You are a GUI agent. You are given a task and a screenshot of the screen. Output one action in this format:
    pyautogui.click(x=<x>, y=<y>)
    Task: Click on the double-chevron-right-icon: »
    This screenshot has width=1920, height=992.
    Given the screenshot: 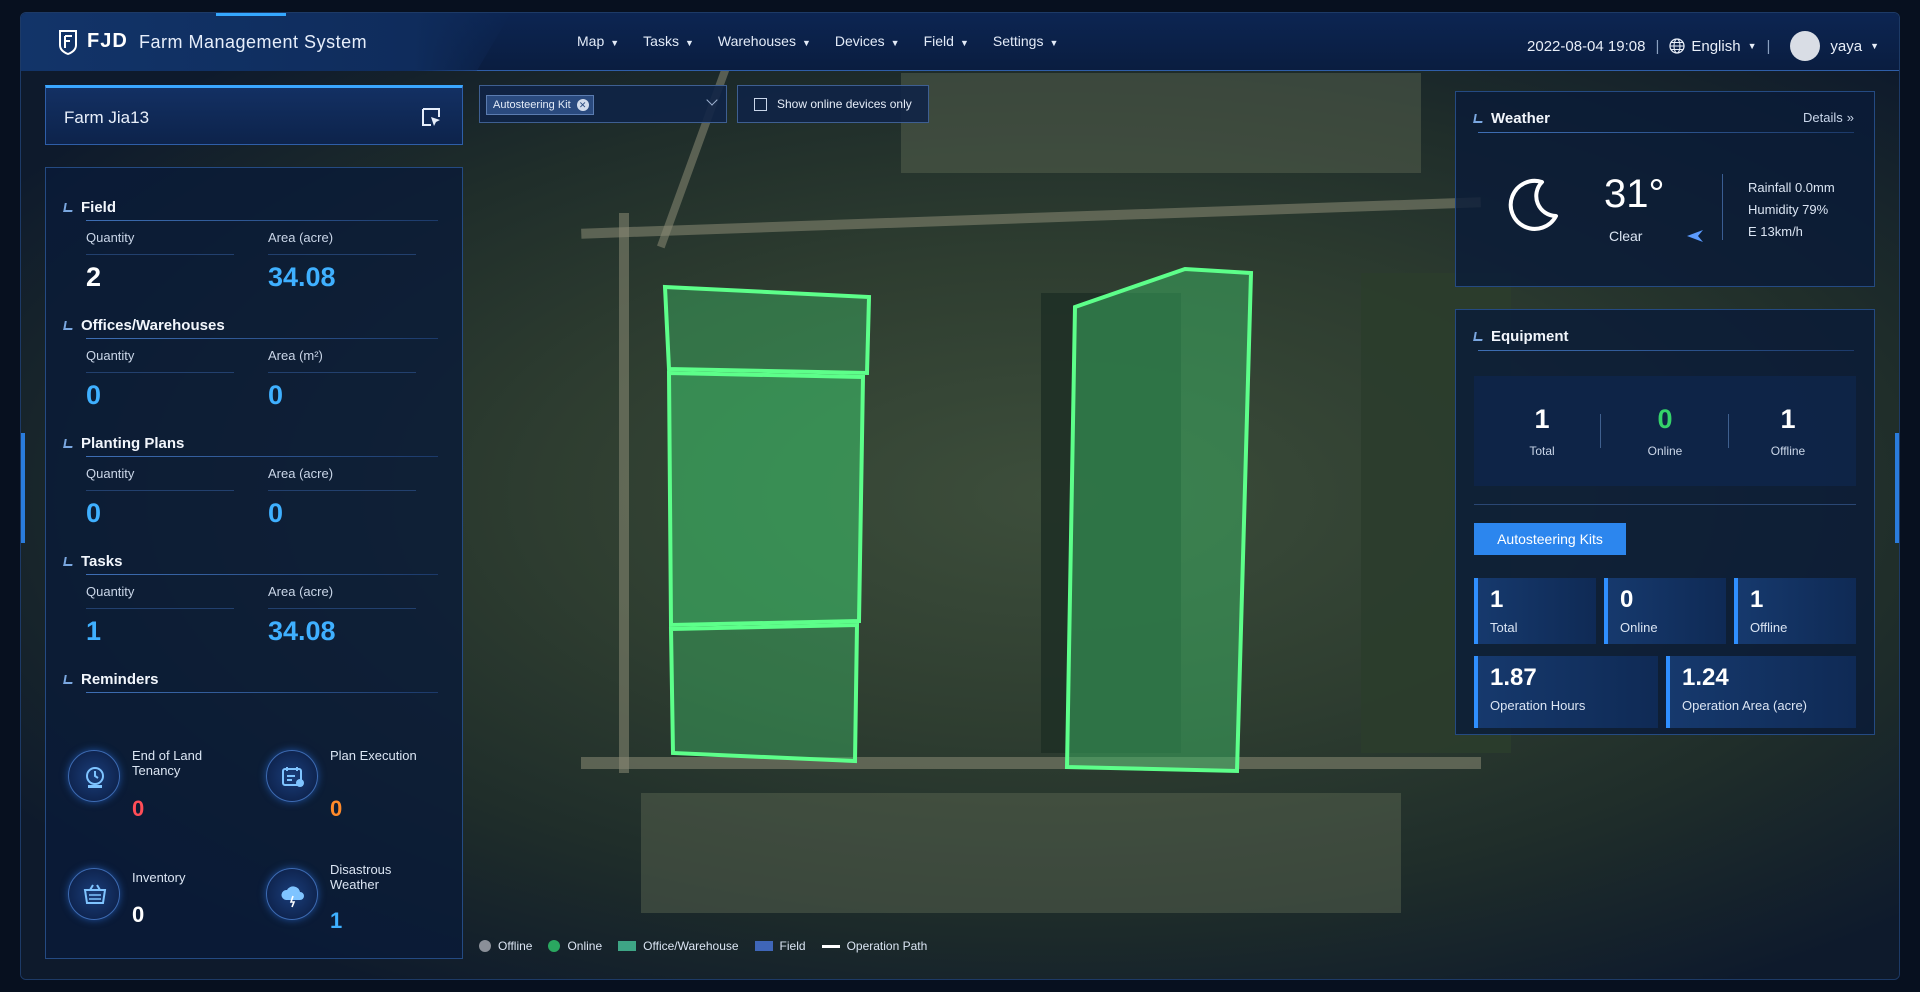 What is the action you would take?
    pyautogui.click(x=1850, y=117)
    